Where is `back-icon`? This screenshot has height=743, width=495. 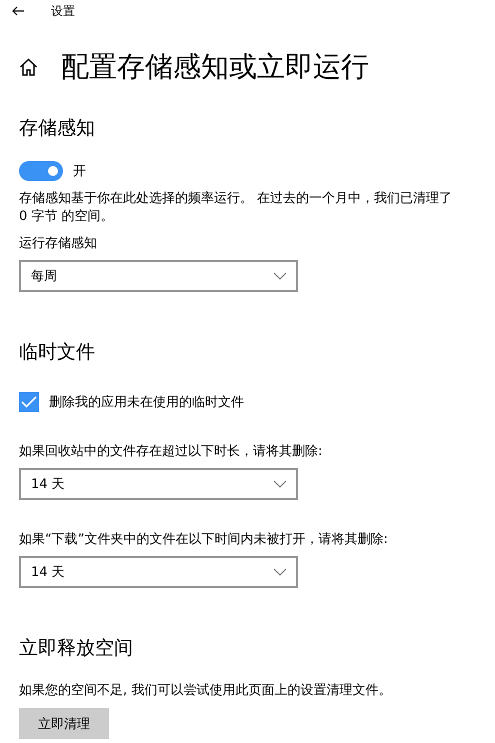
back-icon is located at coordinates (18, 11).